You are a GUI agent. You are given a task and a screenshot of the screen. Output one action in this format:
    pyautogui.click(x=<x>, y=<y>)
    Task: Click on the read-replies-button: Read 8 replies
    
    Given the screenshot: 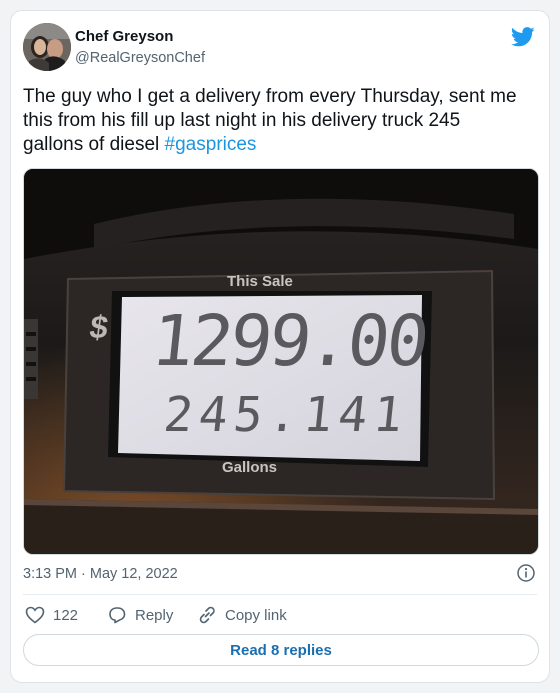 What is the action you would take?
    pyautogui.click(x=281, y=650)
    